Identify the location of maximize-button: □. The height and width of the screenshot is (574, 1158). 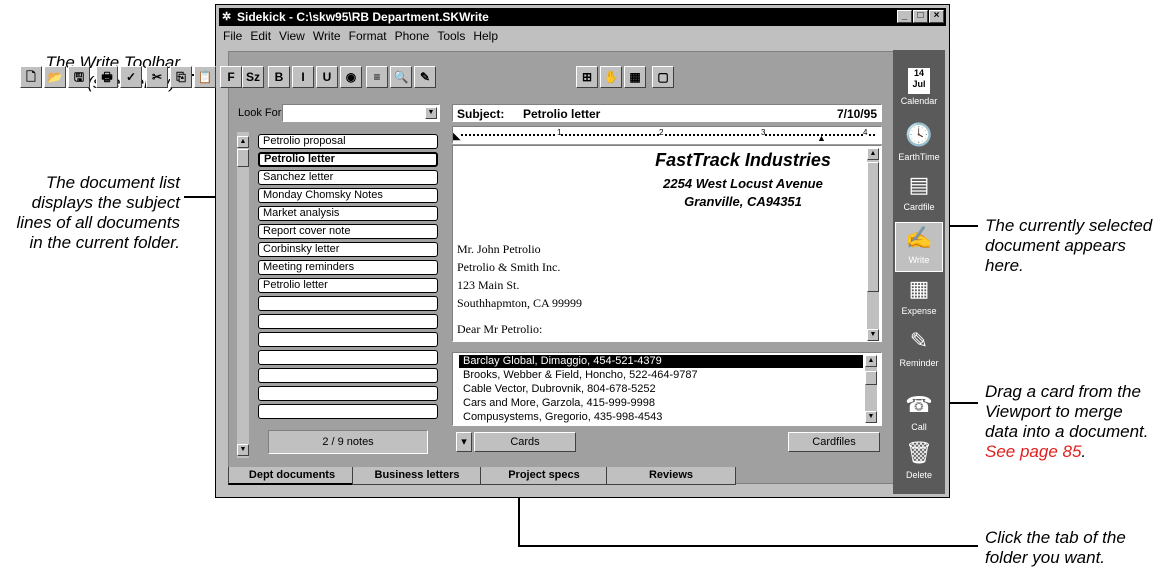
(920, 16).